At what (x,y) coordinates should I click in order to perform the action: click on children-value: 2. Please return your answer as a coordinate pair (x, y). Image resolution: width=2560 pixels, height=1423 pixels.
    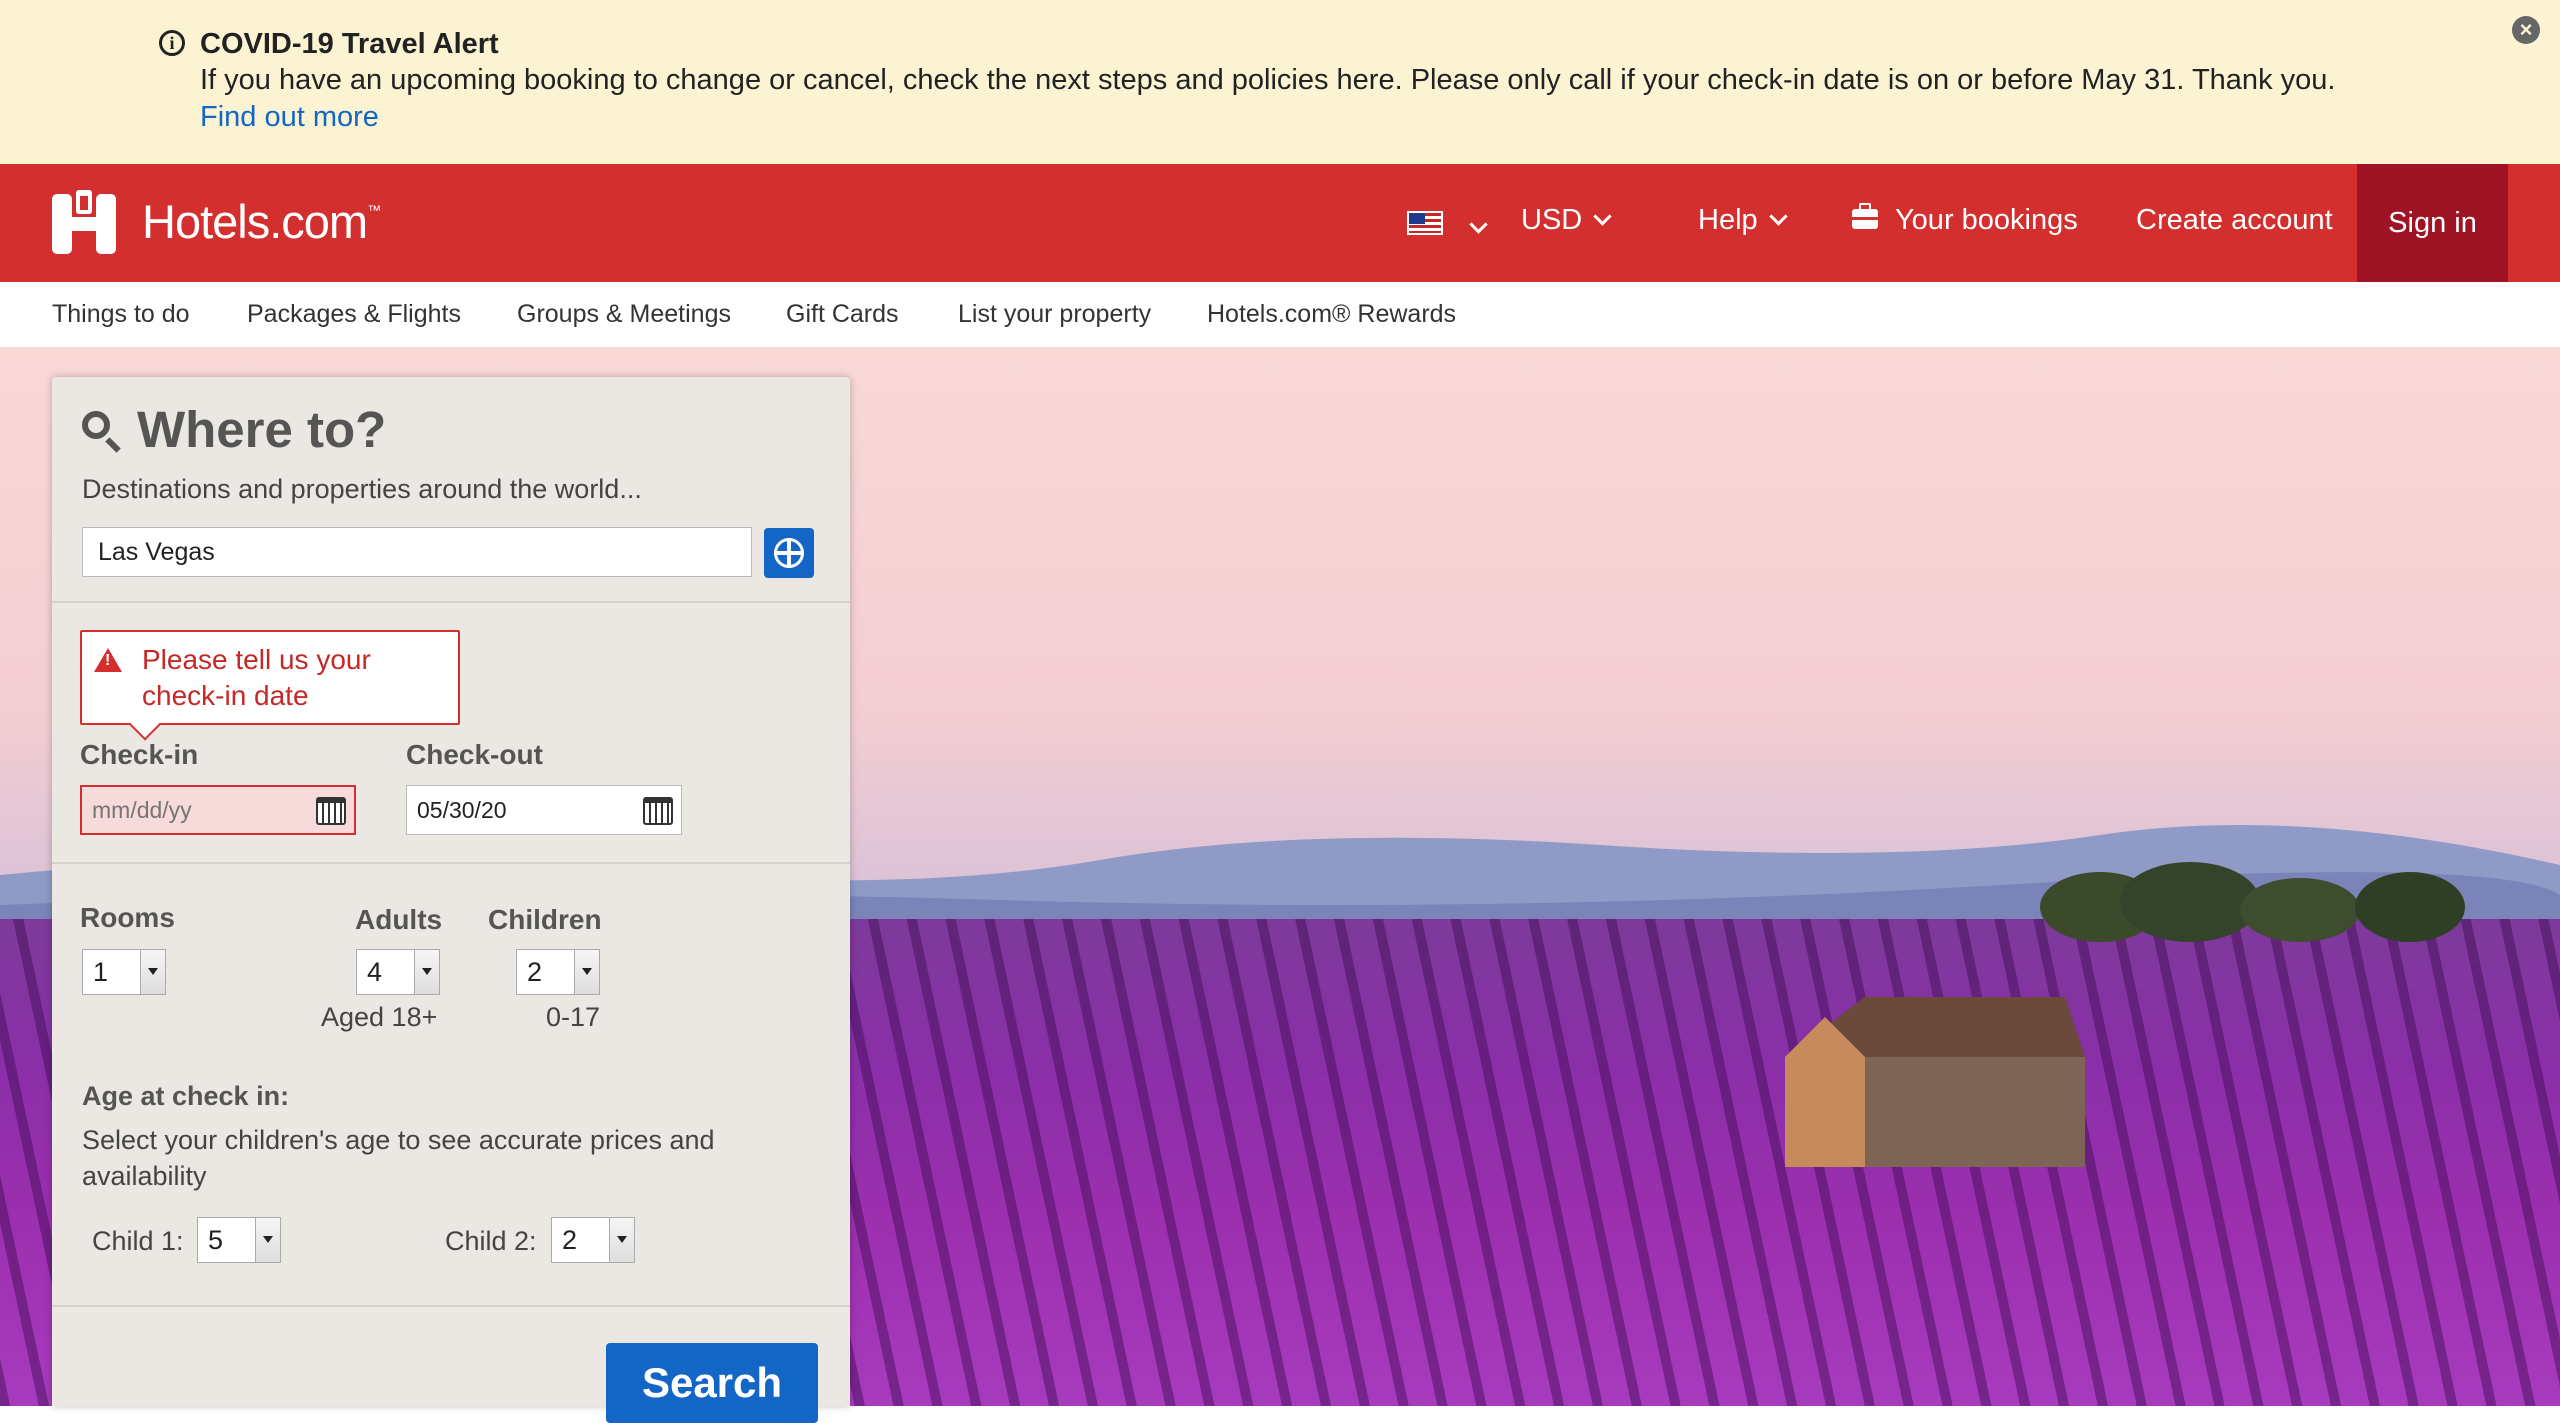
    Looking at the image, I should click on (535, 972).